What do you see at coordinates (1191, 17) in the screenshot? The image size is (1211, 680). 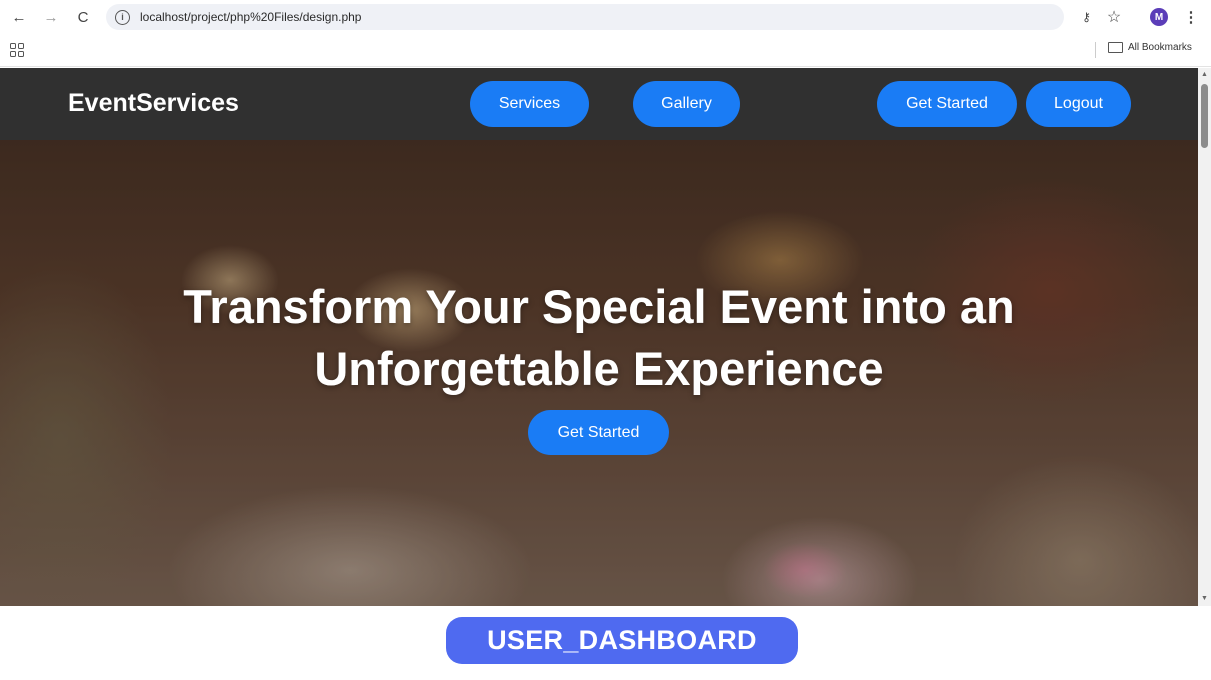 I see `browser-menu-icon: ⋮` at bounding box center [1191, 17].